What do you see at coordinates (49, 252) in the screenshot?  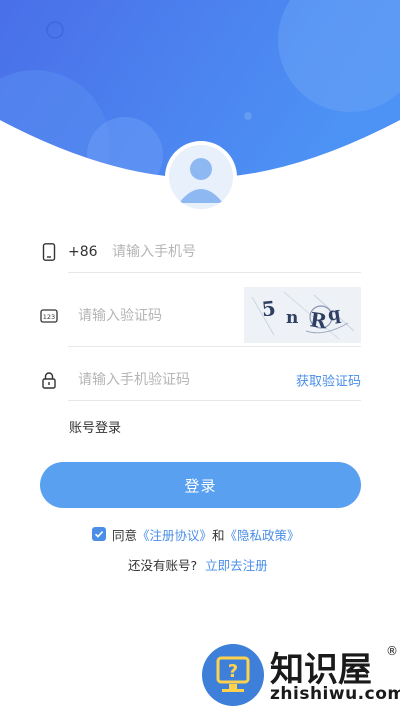 I see `phone-icon` at bounding box center [49, 252].